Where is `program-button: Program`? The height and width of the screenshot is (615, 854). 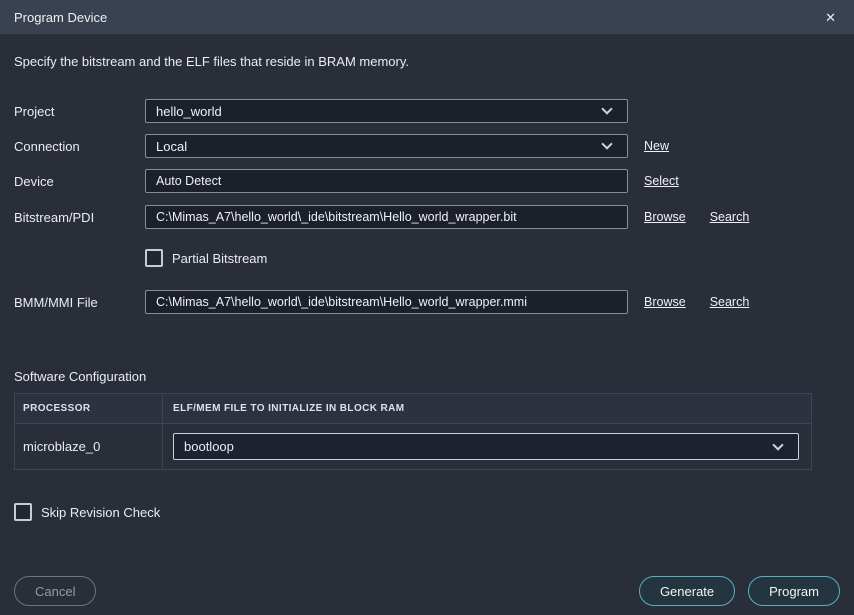 program-button: Program is located at coordinates (794, 591).